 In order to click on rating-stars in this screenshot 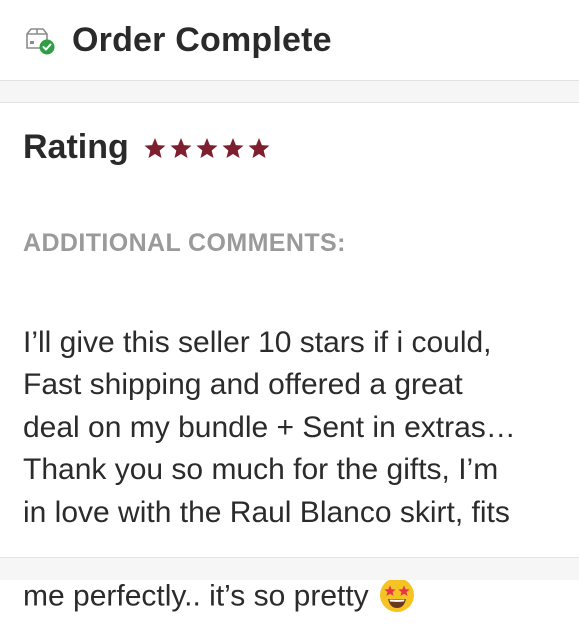, I will do `click(207, 148)`.